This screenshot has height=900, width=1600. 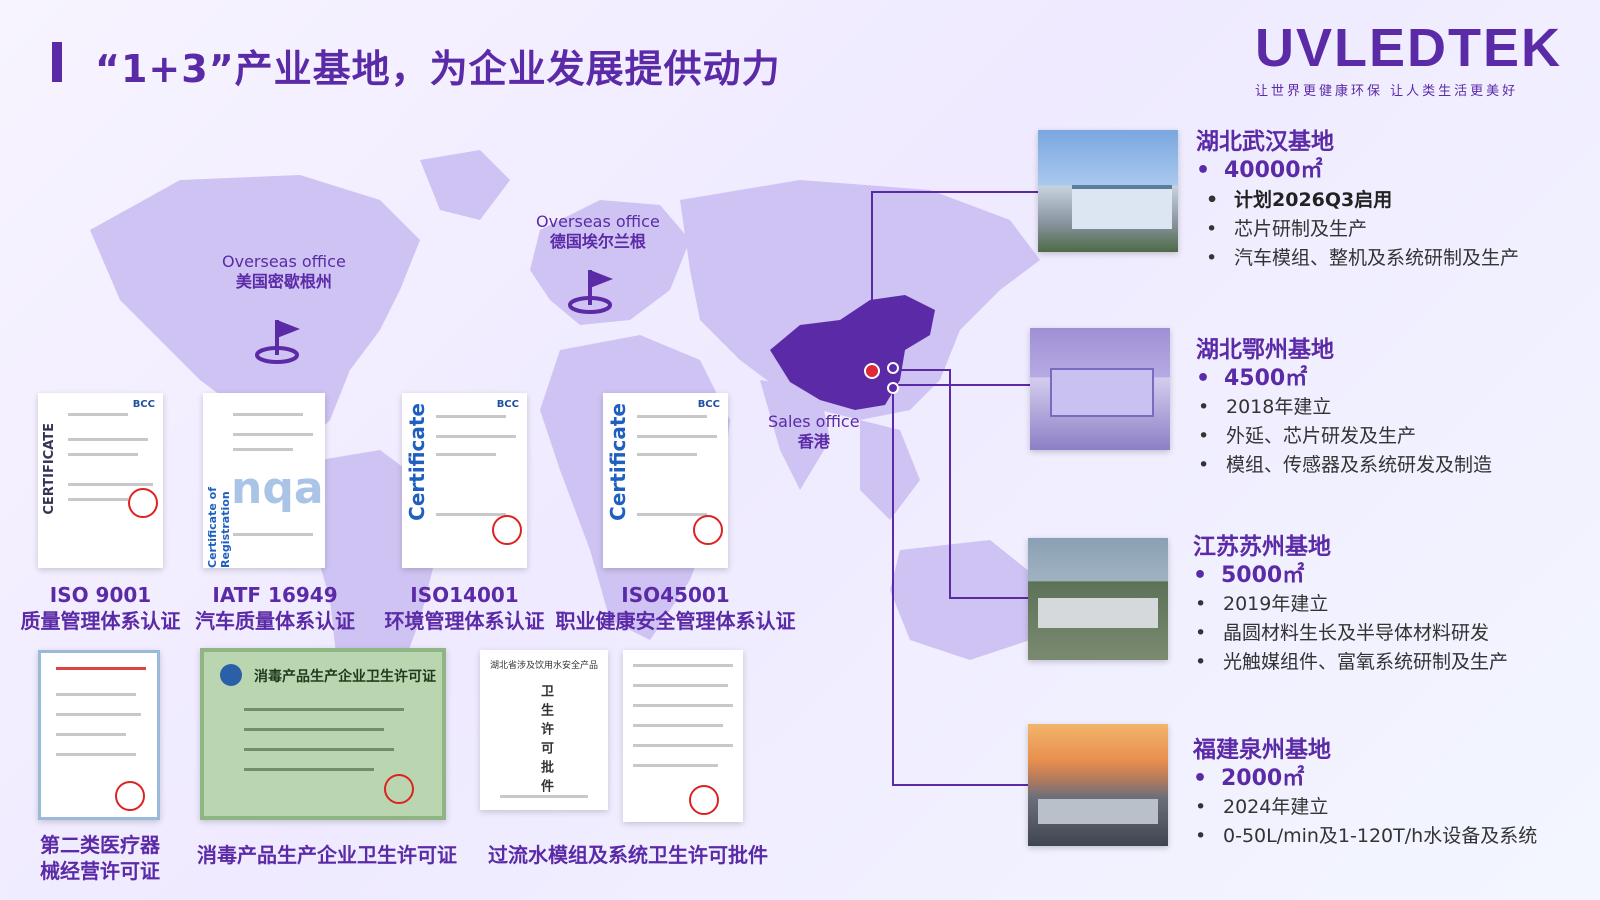 What do you see at coordinates (1273, 170) in the screenshot?
I see `base-area-value: 40000㎡` at bounding box center [1273, 170].